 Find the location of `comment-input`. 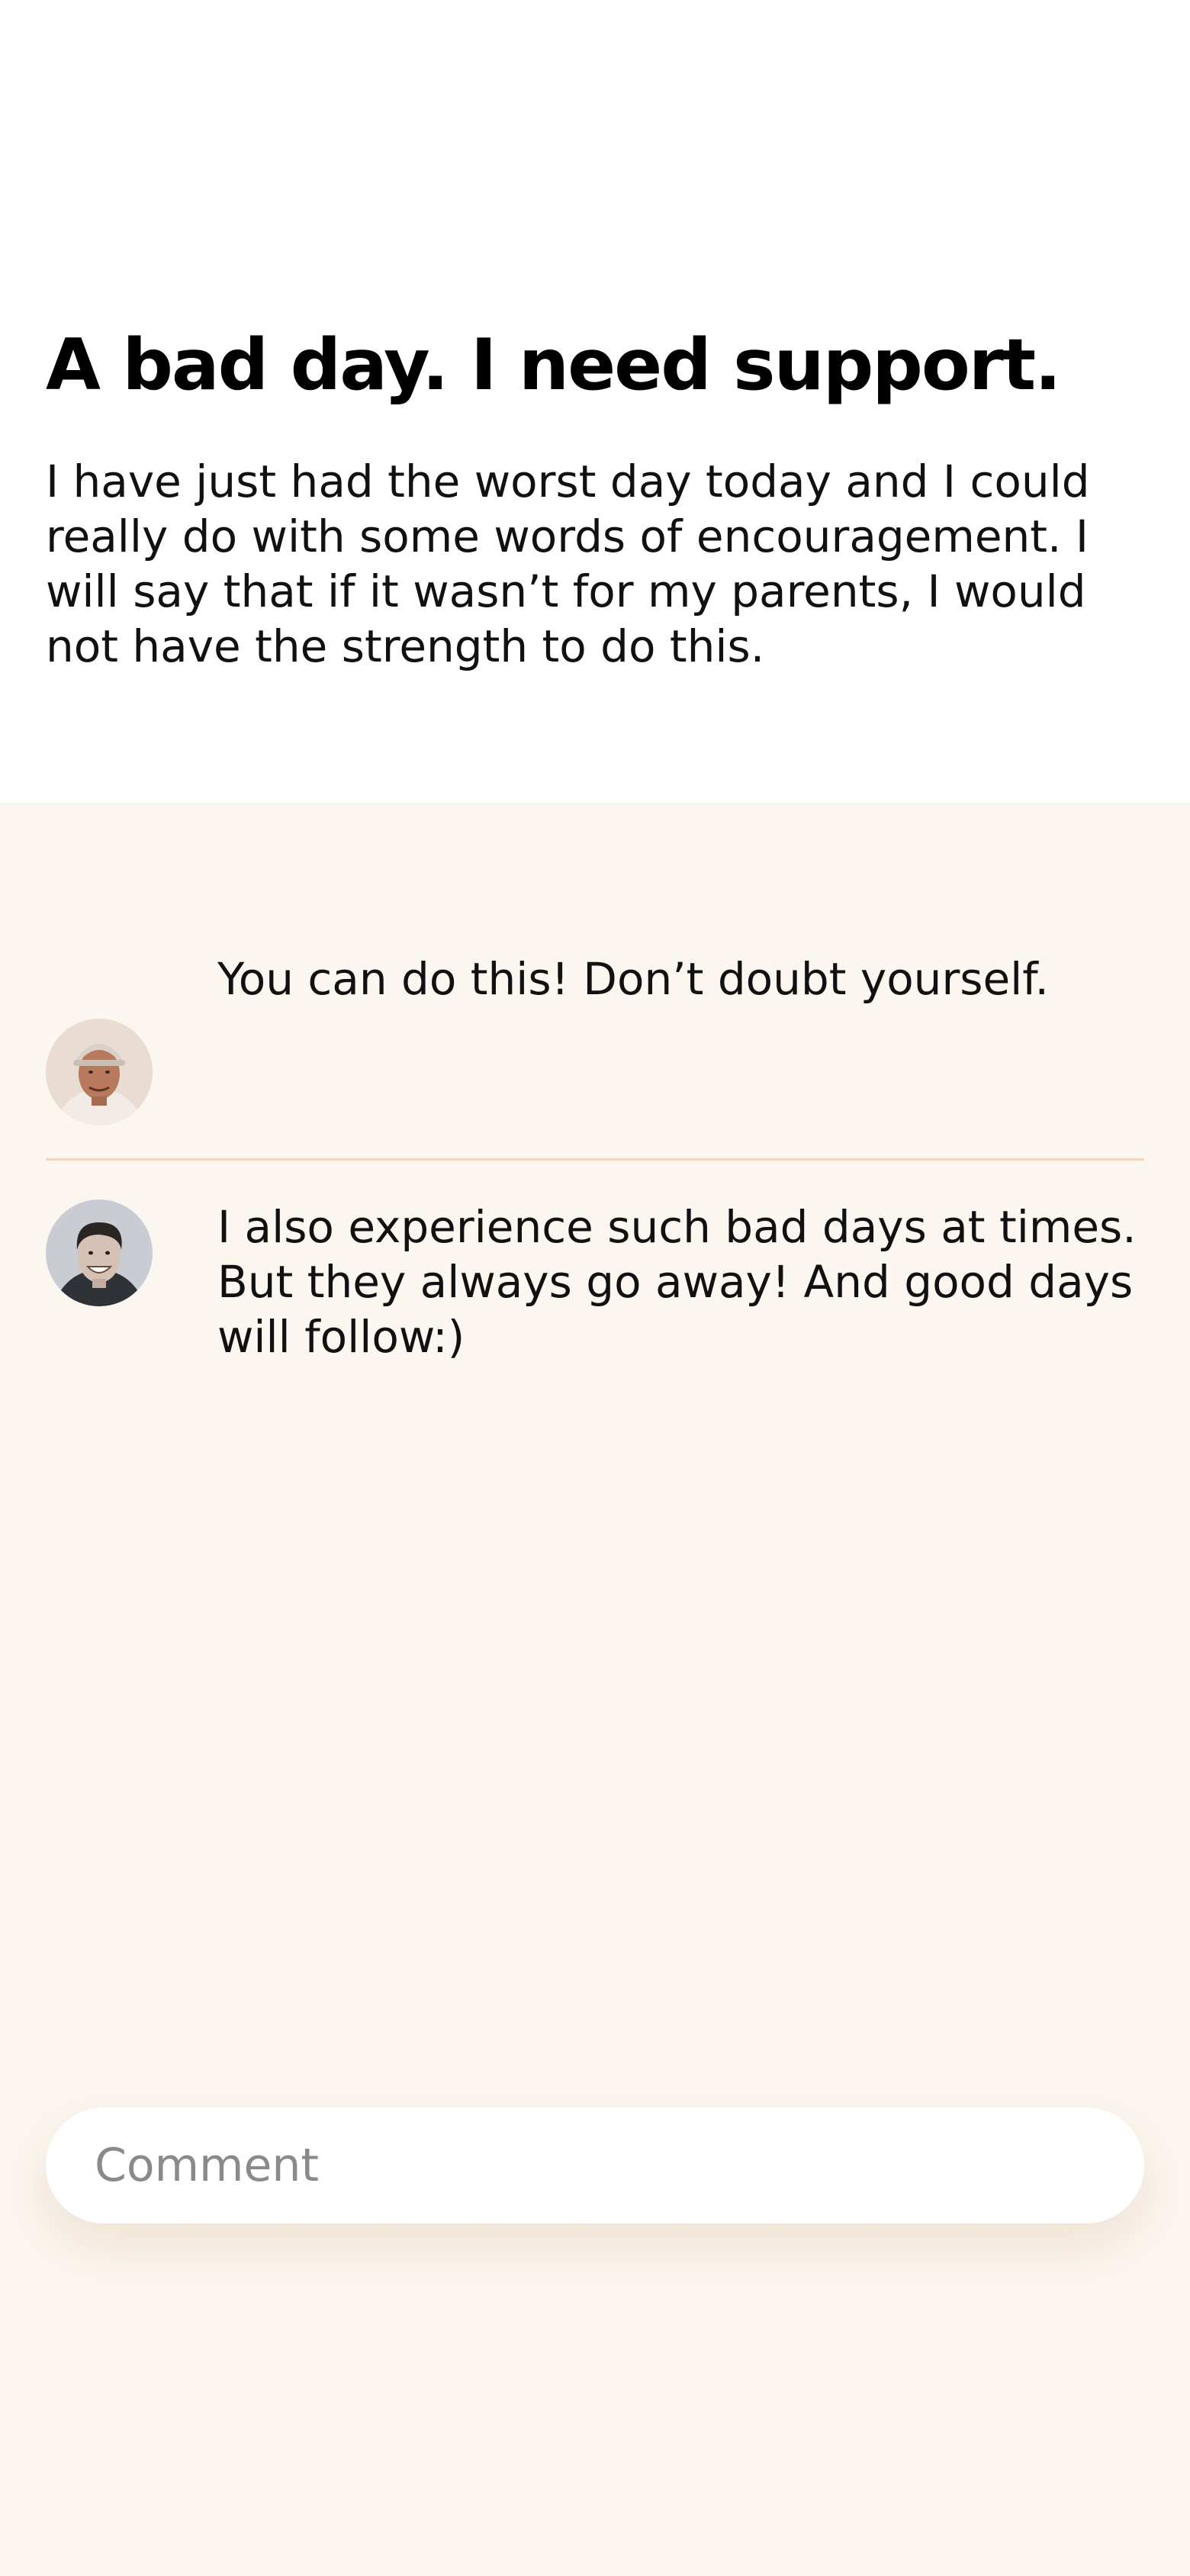

comment-input is located at coordinates (595, 2165).